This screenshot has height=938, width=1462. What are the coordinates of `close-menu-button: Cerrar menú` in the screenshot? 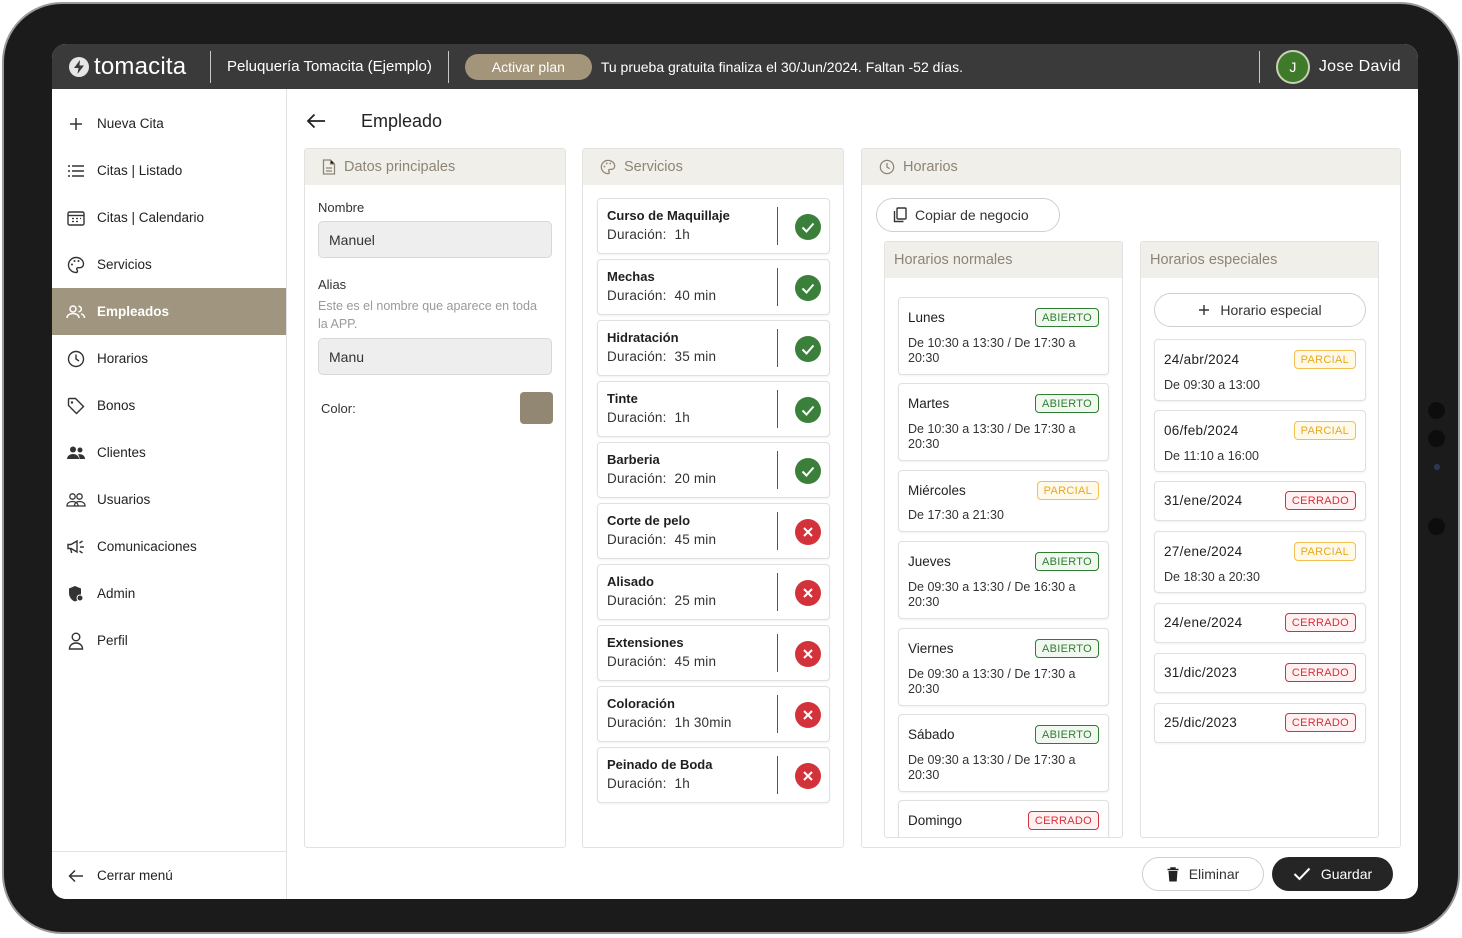 It's located at (169, 875).